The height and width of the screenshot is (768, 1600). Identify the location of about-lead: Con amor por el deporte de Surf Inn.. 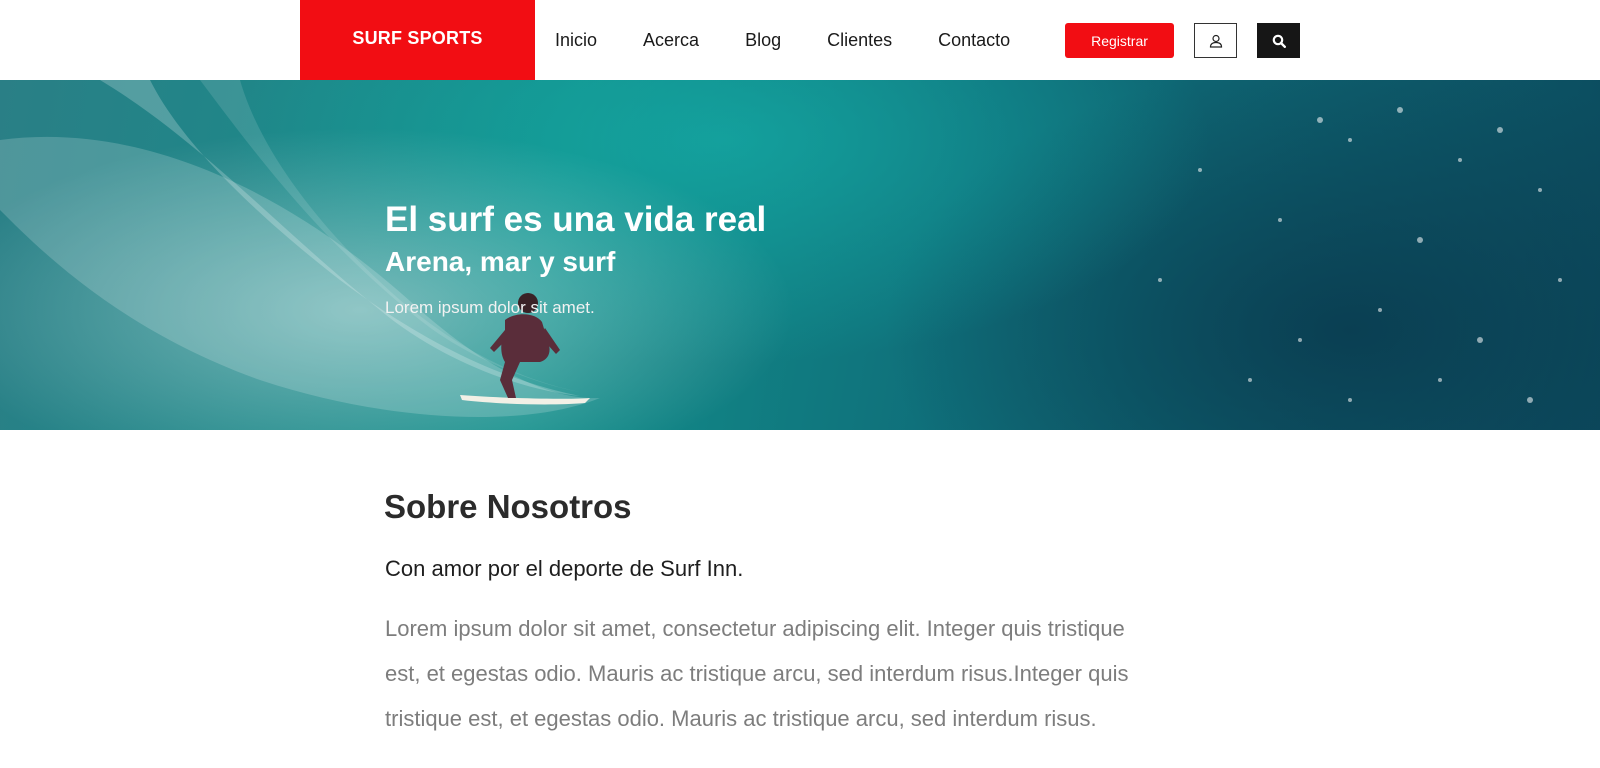
(564, 568).